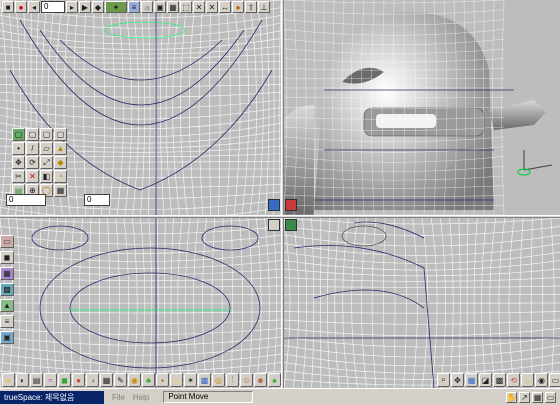 The width and height of the screenshot is (560, 405). Describe the element at coordinates (60, 148) in the screenshot. I see `cone-icon: ▲` at that location.